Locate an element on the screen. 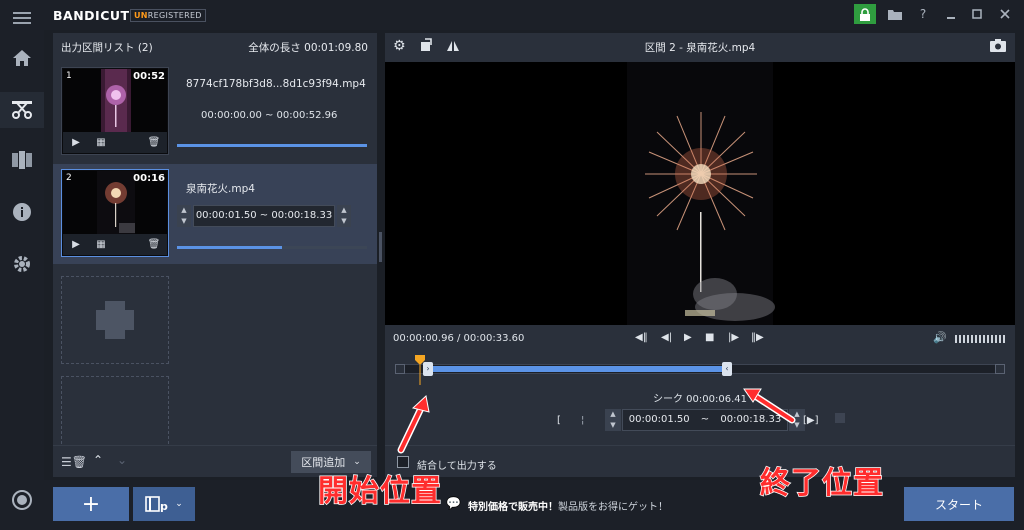 This screenshot has width=1024, height=530. end-position-annotation: 終了位置 is located at coordinates (821, 483).